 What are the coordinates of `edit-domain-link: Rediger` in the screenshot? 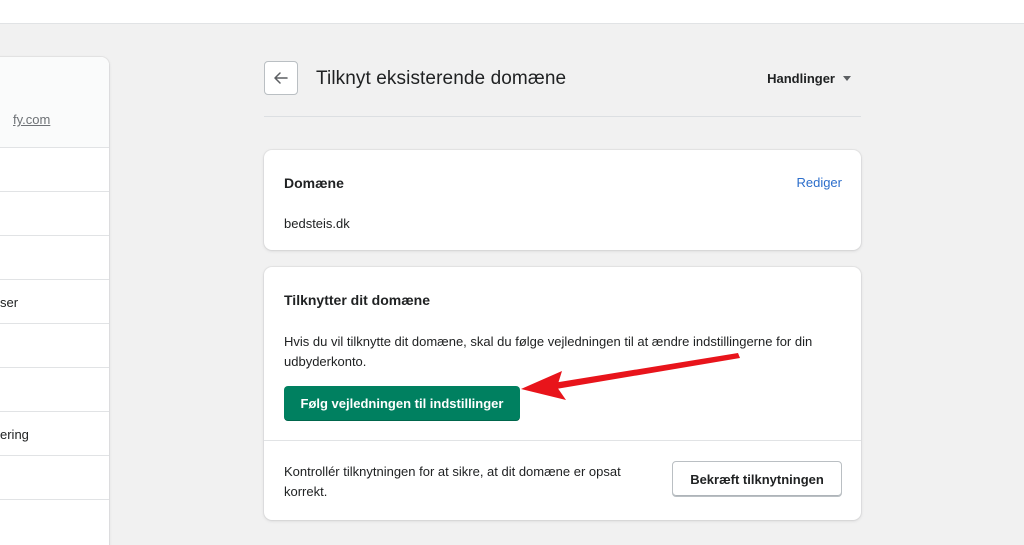 It's located at (819, 182).